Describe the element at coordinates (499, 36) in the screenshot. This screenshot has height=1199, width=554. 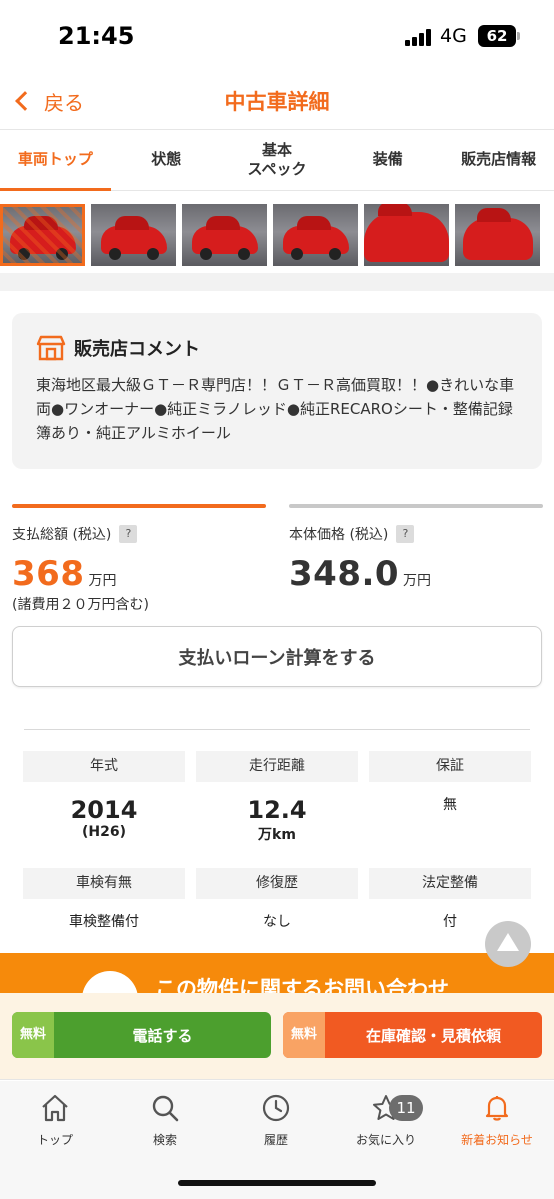
I see `battery-icon: 62` at that location.